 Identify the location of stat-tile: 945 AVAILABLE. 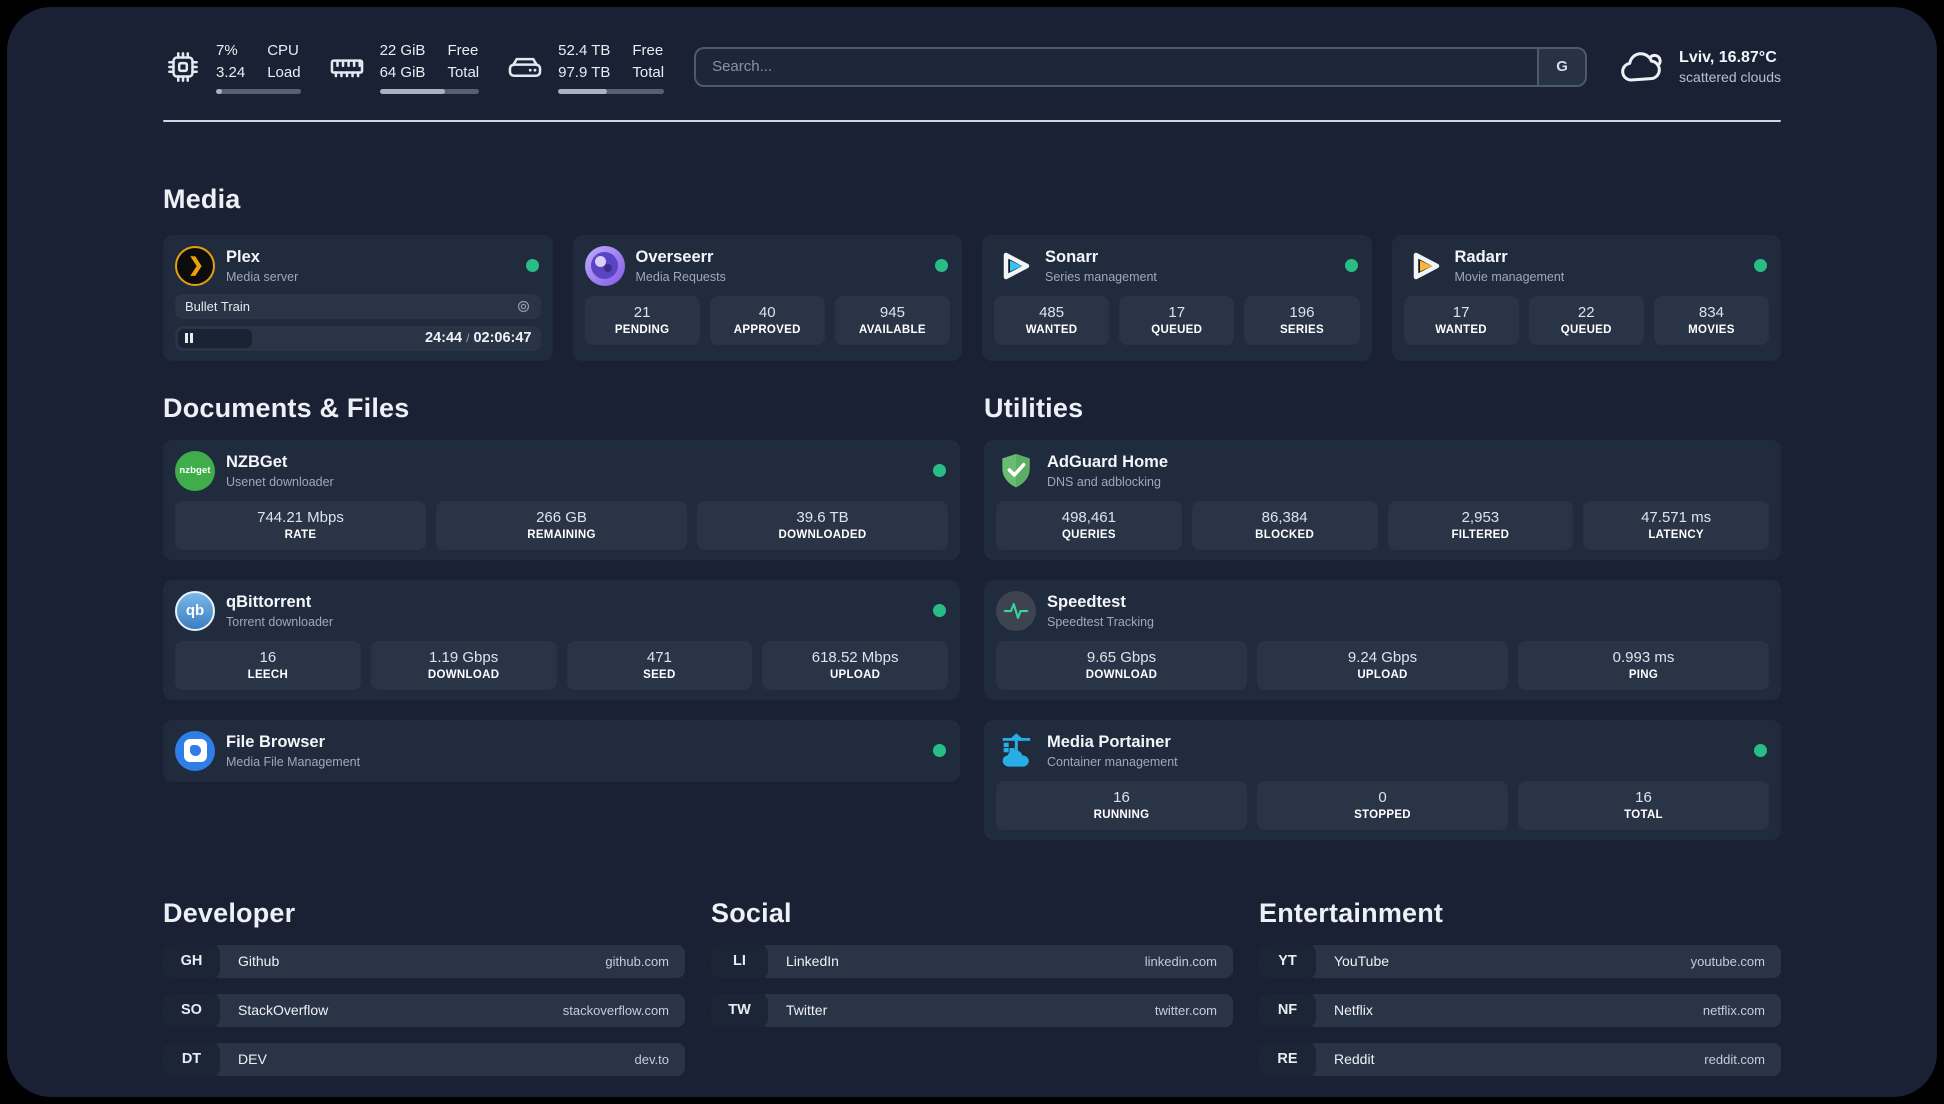
(892, 320).